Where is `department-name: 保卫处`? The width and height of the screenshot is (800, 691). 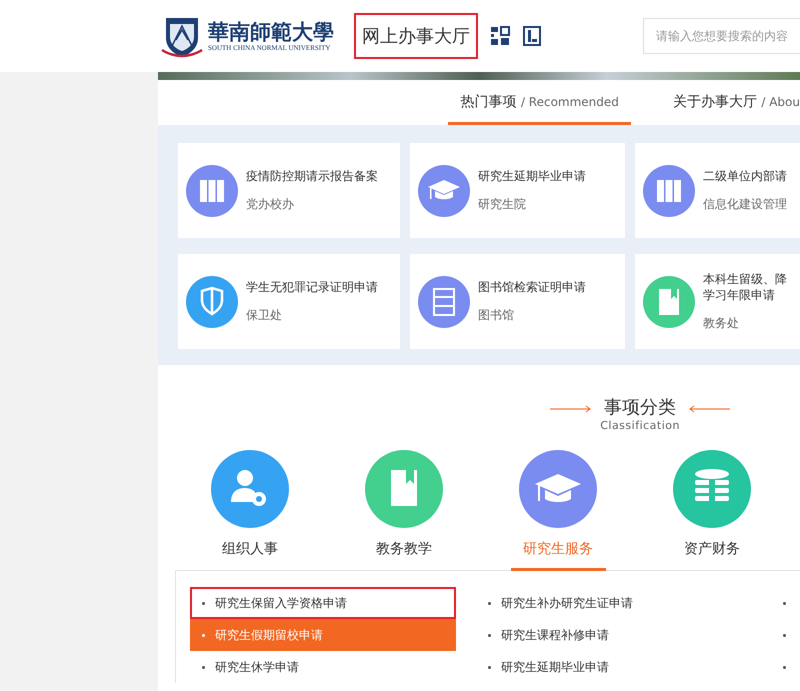 department-name: 保卫处 is located at coordinates (264, 315).